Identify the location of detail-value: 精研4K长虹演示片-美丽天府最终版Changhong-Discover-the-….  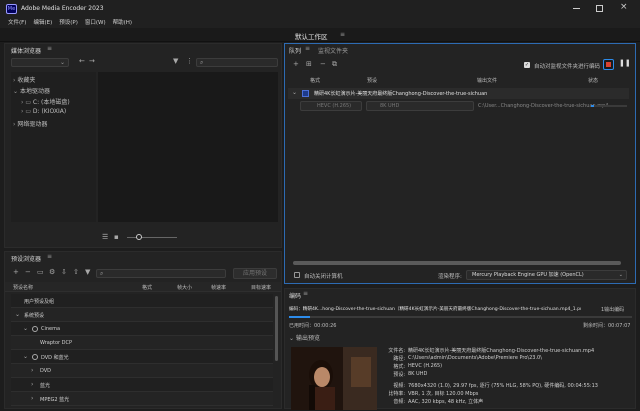
(501, 351).